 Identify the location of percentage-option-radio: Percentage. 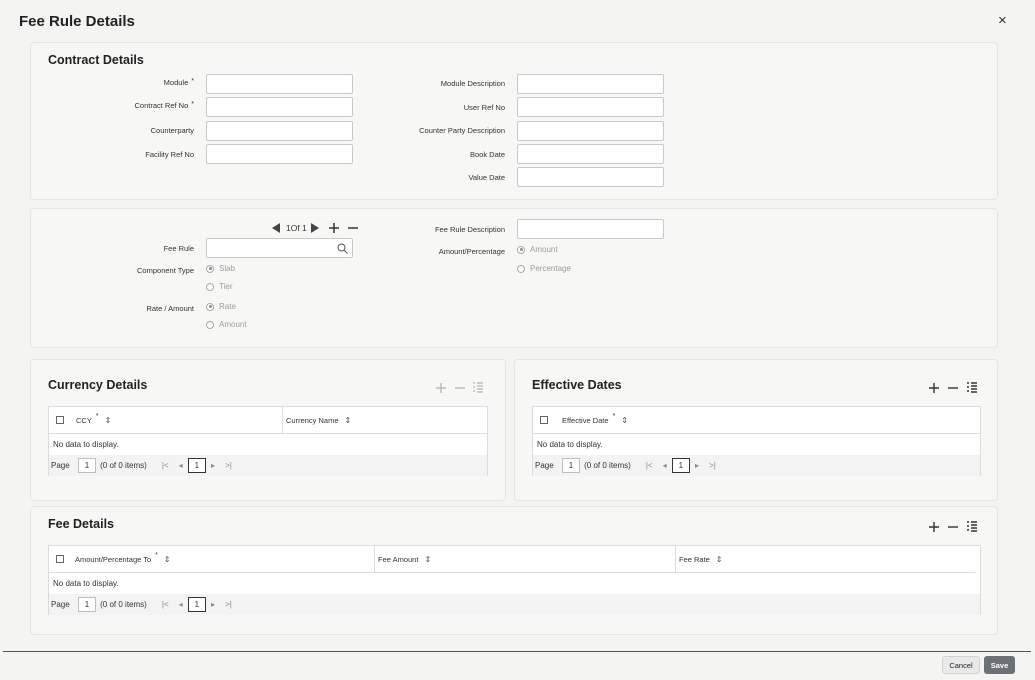
(544, 268).